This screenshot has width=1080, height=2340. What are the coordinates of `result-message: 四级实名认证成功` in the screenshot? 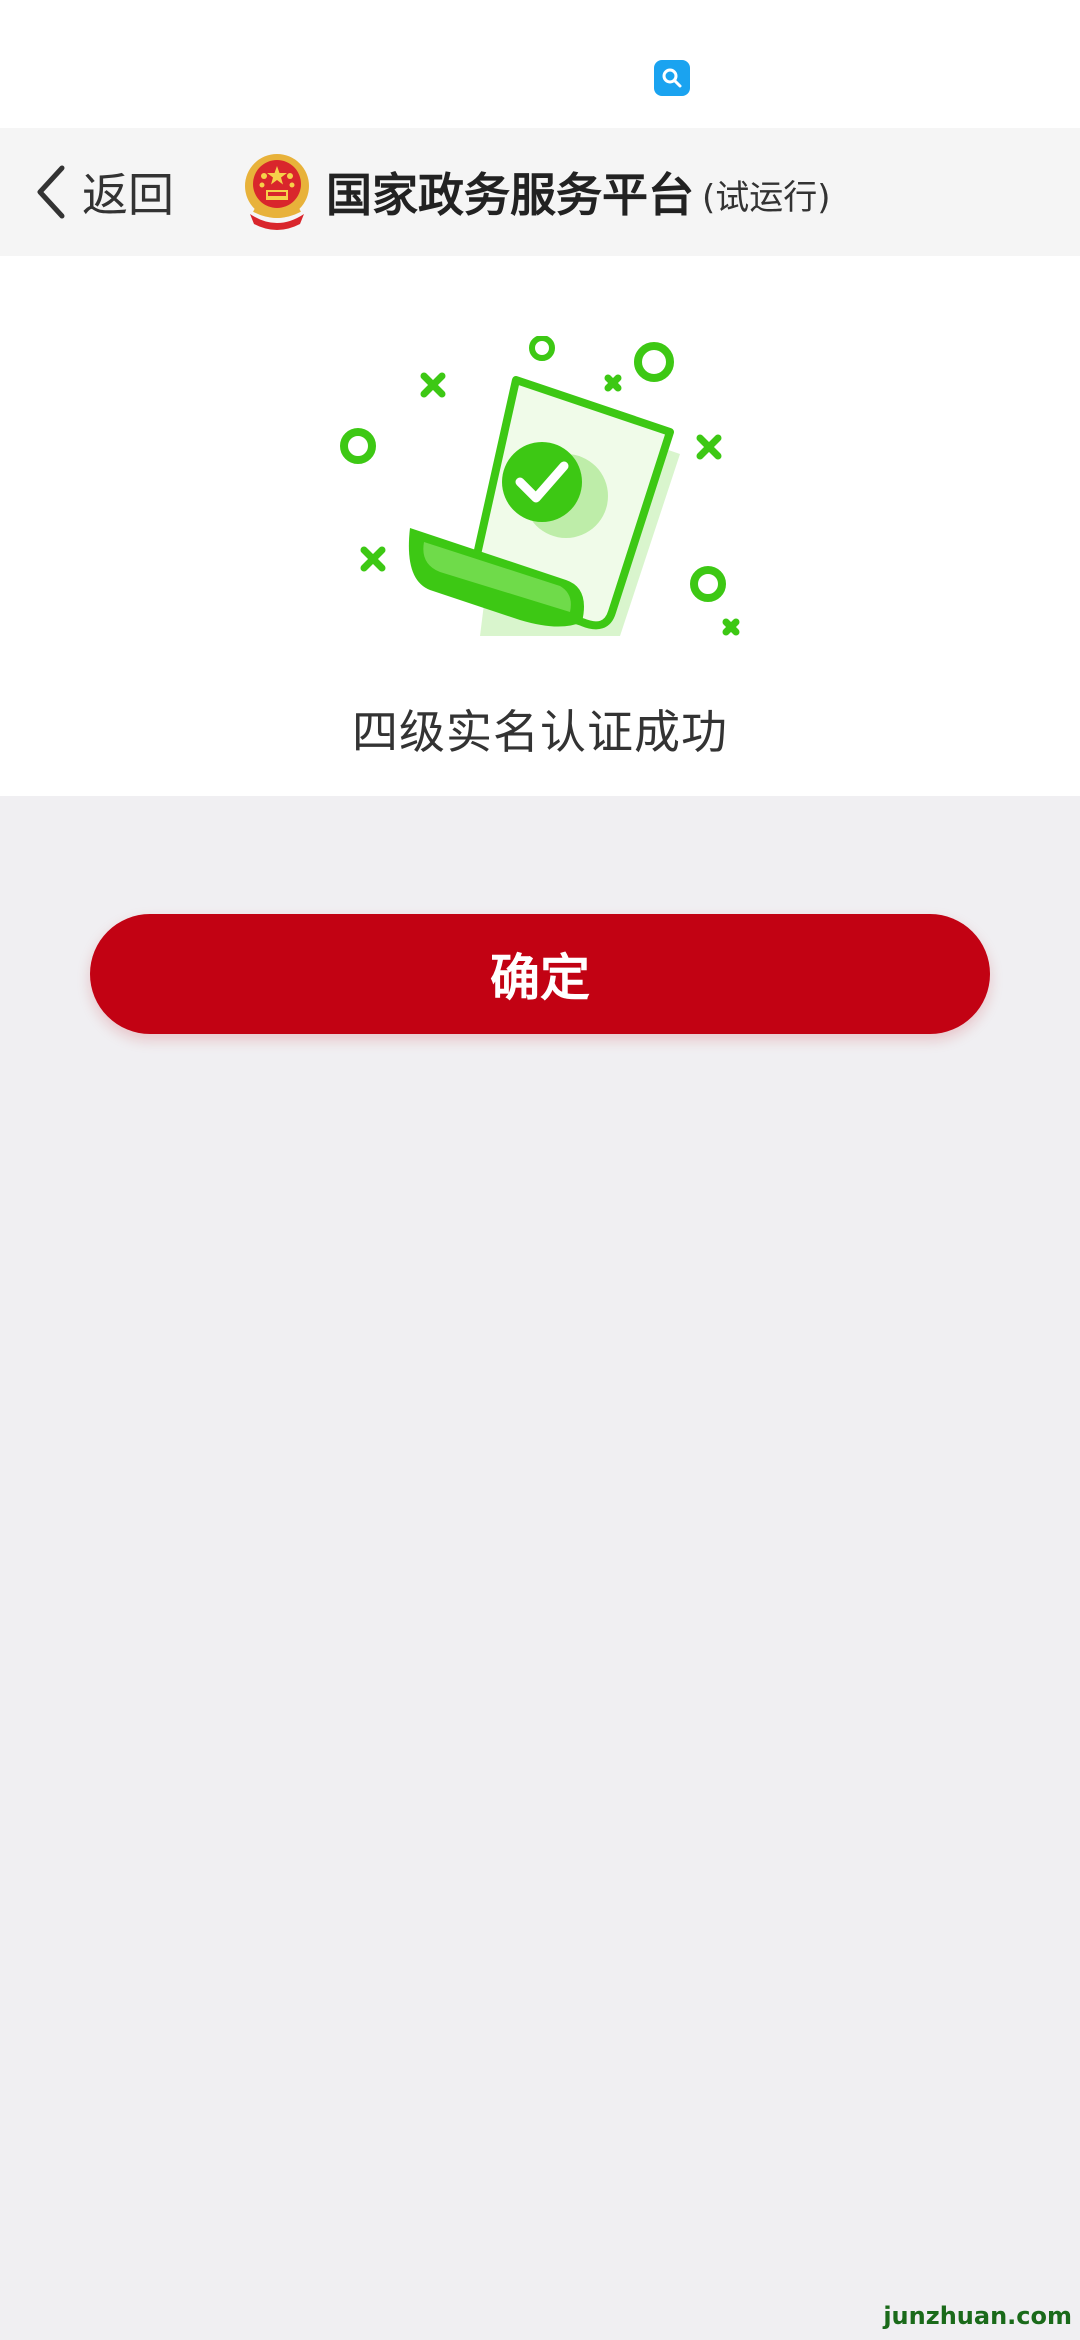 It's located at (540, 732).